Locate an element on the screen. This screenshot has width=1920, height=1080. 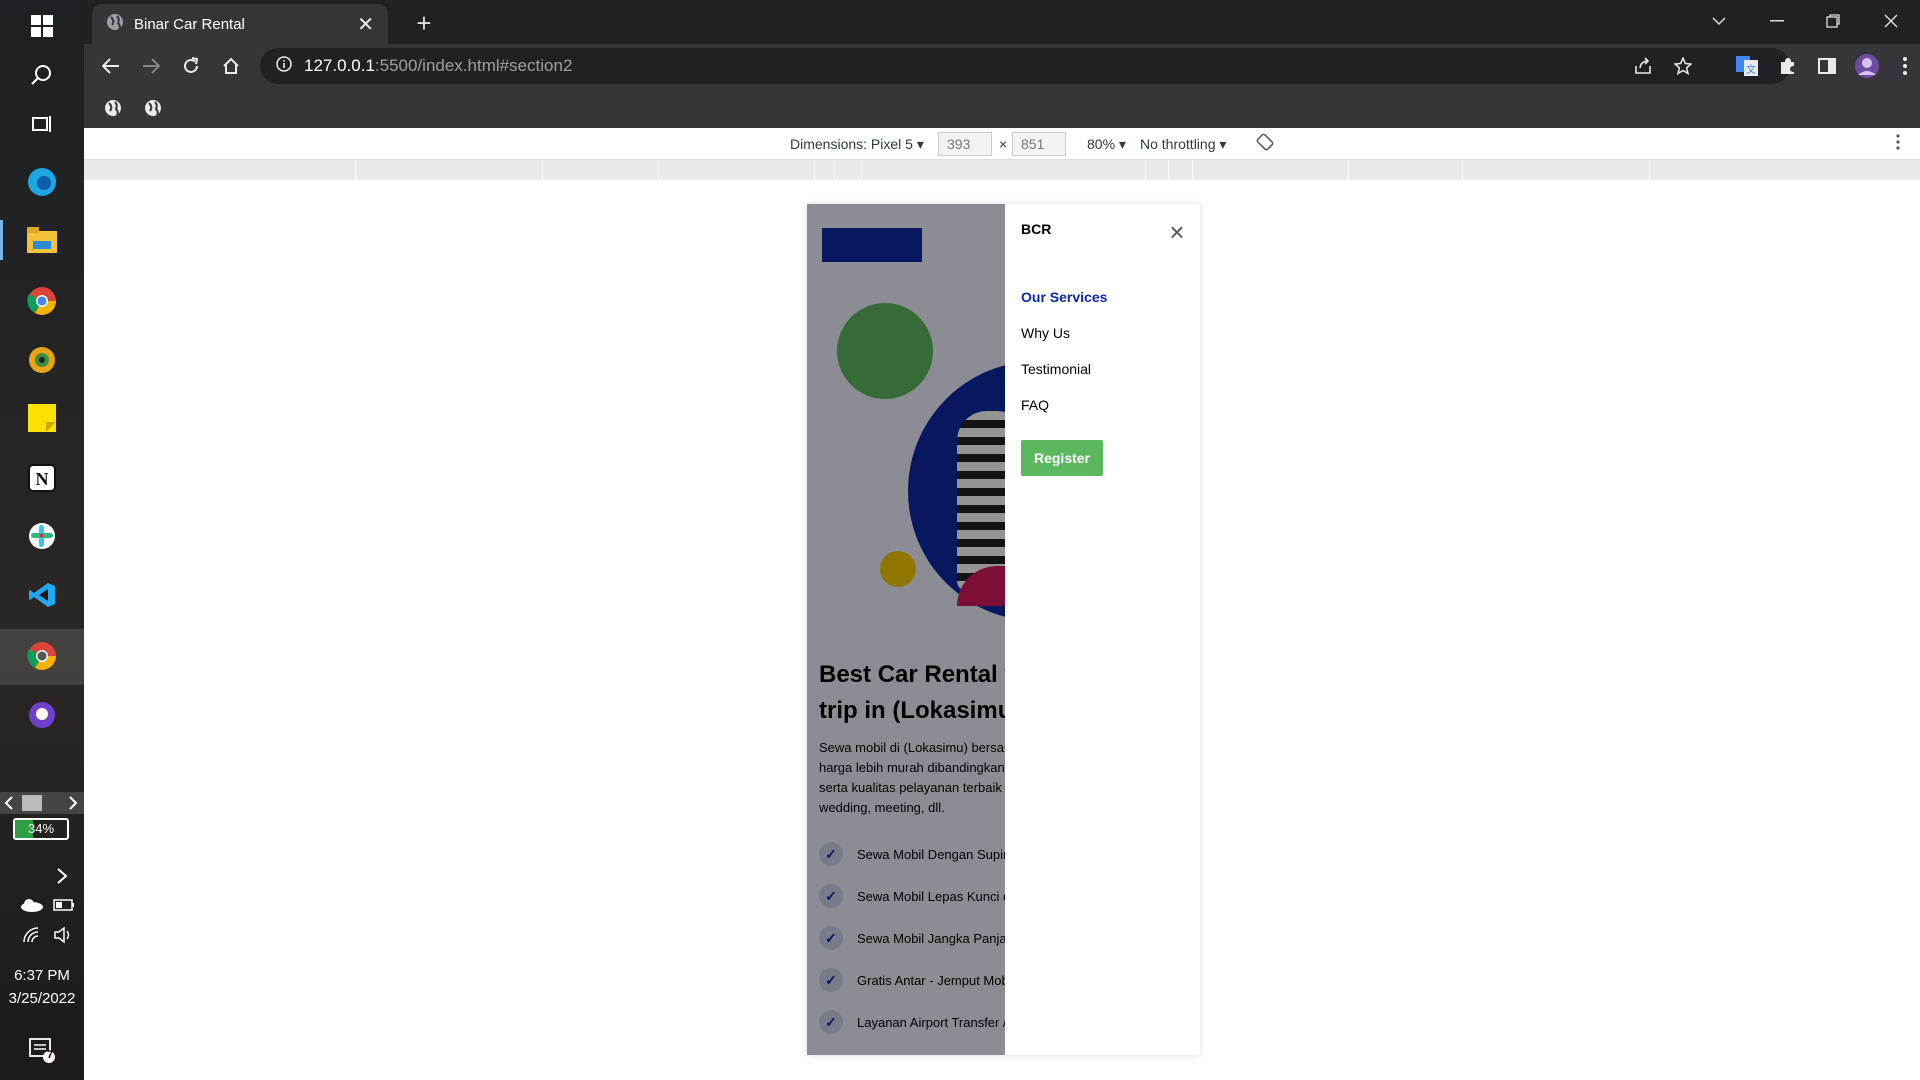
notifications-icon: 7 is located at coordinates (42, 1050).